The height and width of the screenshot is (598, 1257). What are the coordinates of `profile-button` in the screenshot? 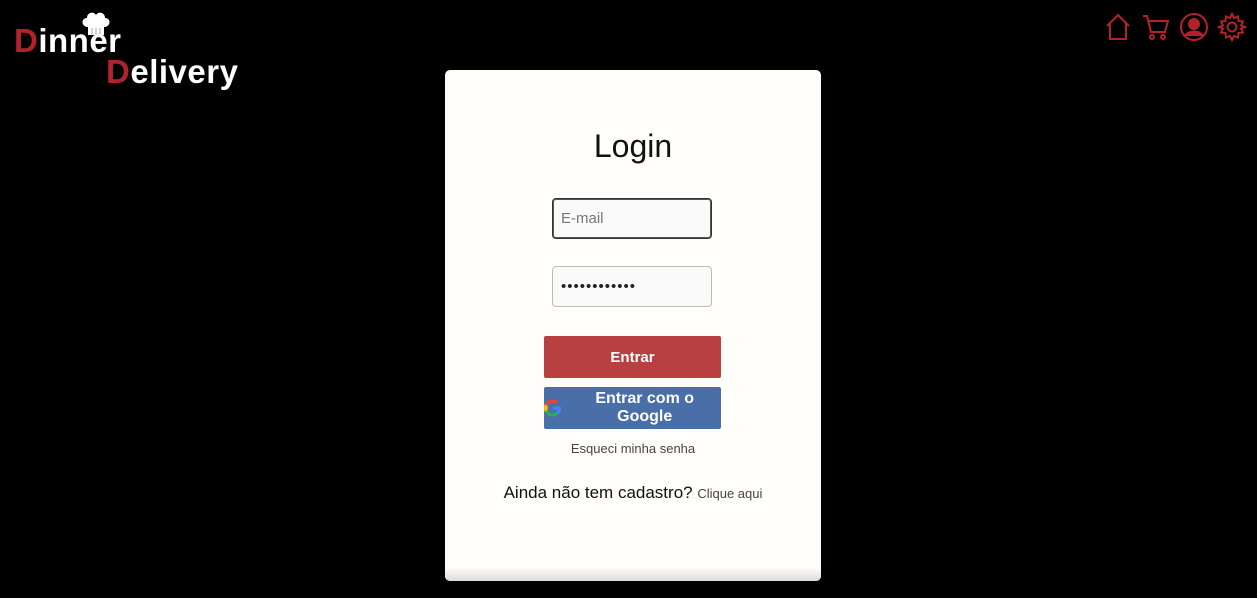 It's located at (1194, 27).